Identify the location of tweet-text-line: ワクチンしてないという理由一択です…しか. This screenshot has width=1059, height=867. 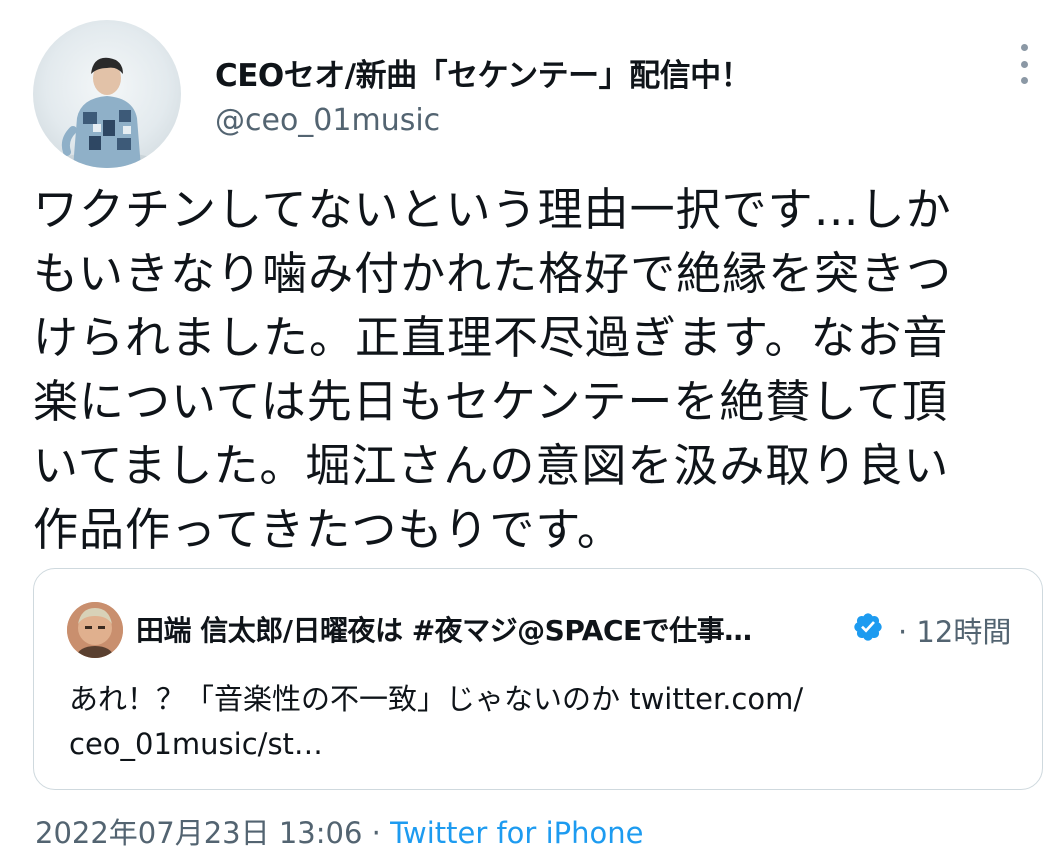
(492, 209).